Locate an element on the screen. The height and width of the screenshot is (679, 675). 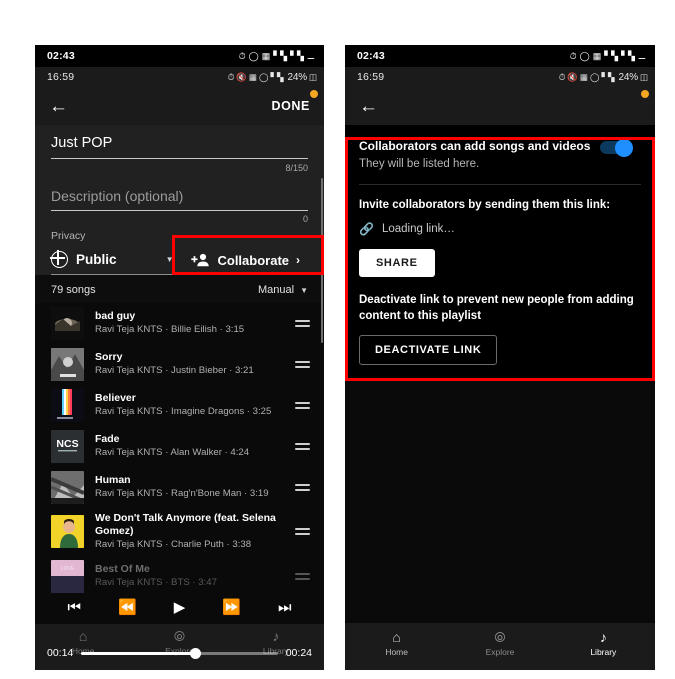
left-system-status-bar: 02:43 ⏱ ◯ ▦ ▘▚ ▘▚ ⚊ is located at coordinates (179, 56).